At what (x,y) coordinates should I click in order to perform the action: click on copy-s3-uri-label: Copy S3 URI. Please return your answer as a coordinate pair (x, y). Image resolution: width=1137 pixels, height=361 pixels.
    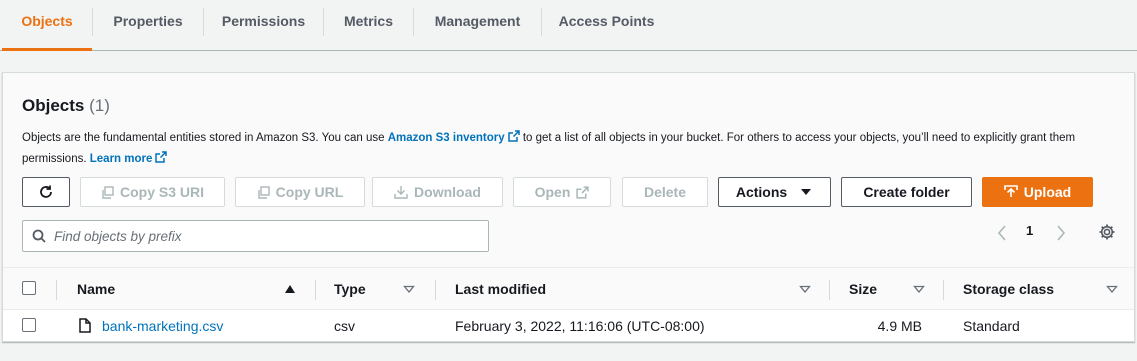
    Looking at the image, I should click on (161, 192).